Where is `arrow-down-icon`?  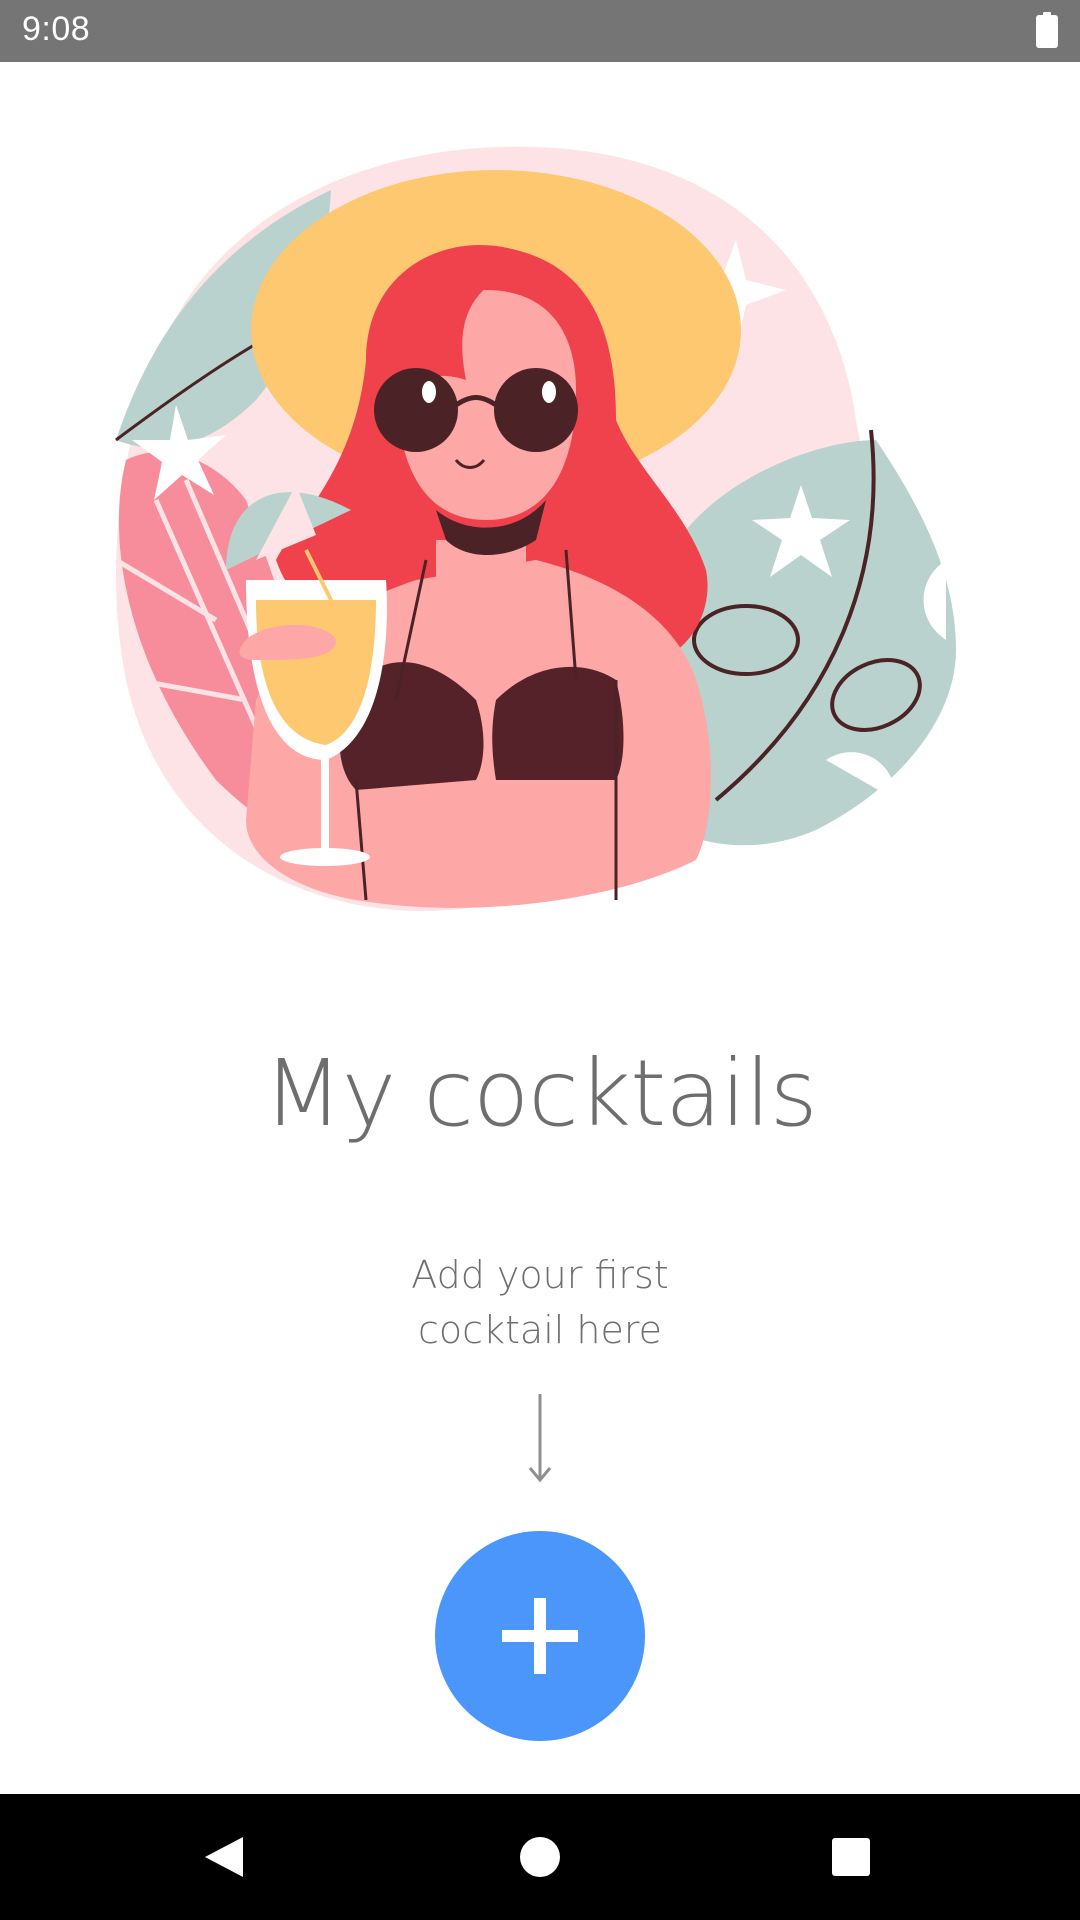 arrow-down-icon is located at coordinates (540, 1438).